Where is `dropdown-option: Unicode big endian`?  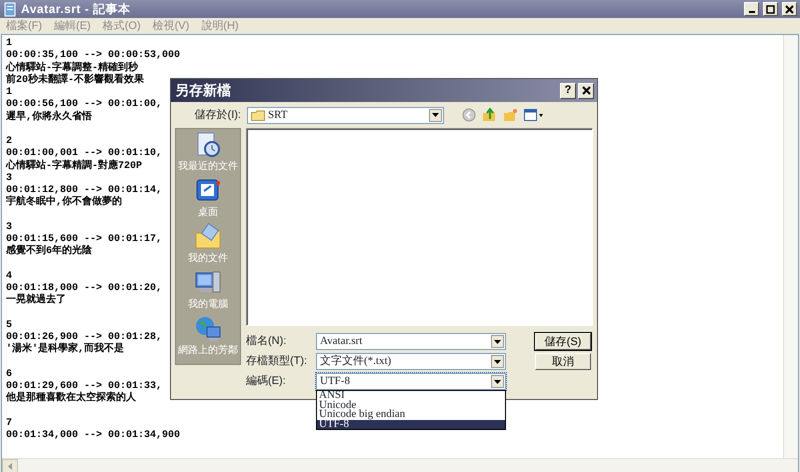 dropdown-option: Unicode big endian is located at coordinates (411, 415).